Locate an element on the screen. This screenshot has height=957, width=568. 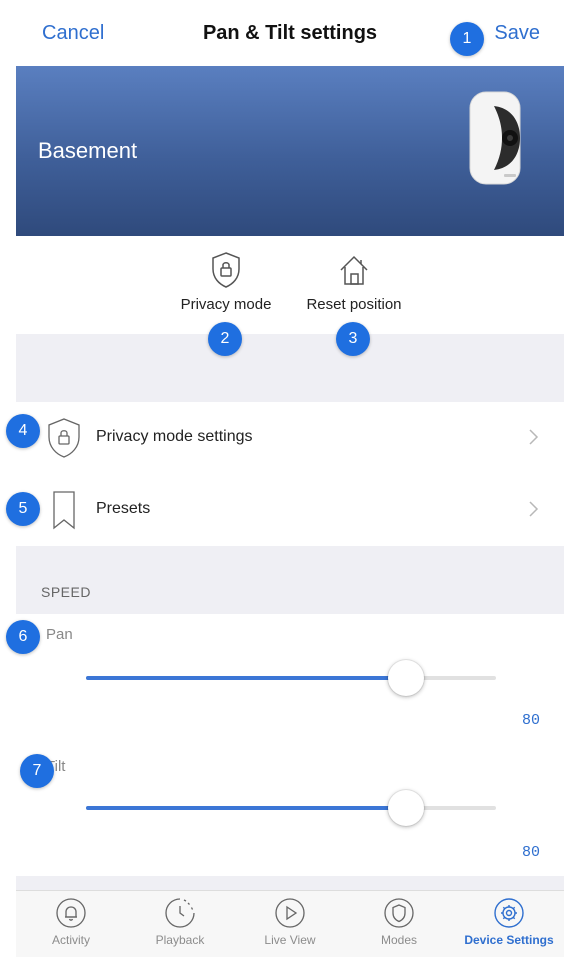
tab-label: Modes is located at coordinates (399, 940).